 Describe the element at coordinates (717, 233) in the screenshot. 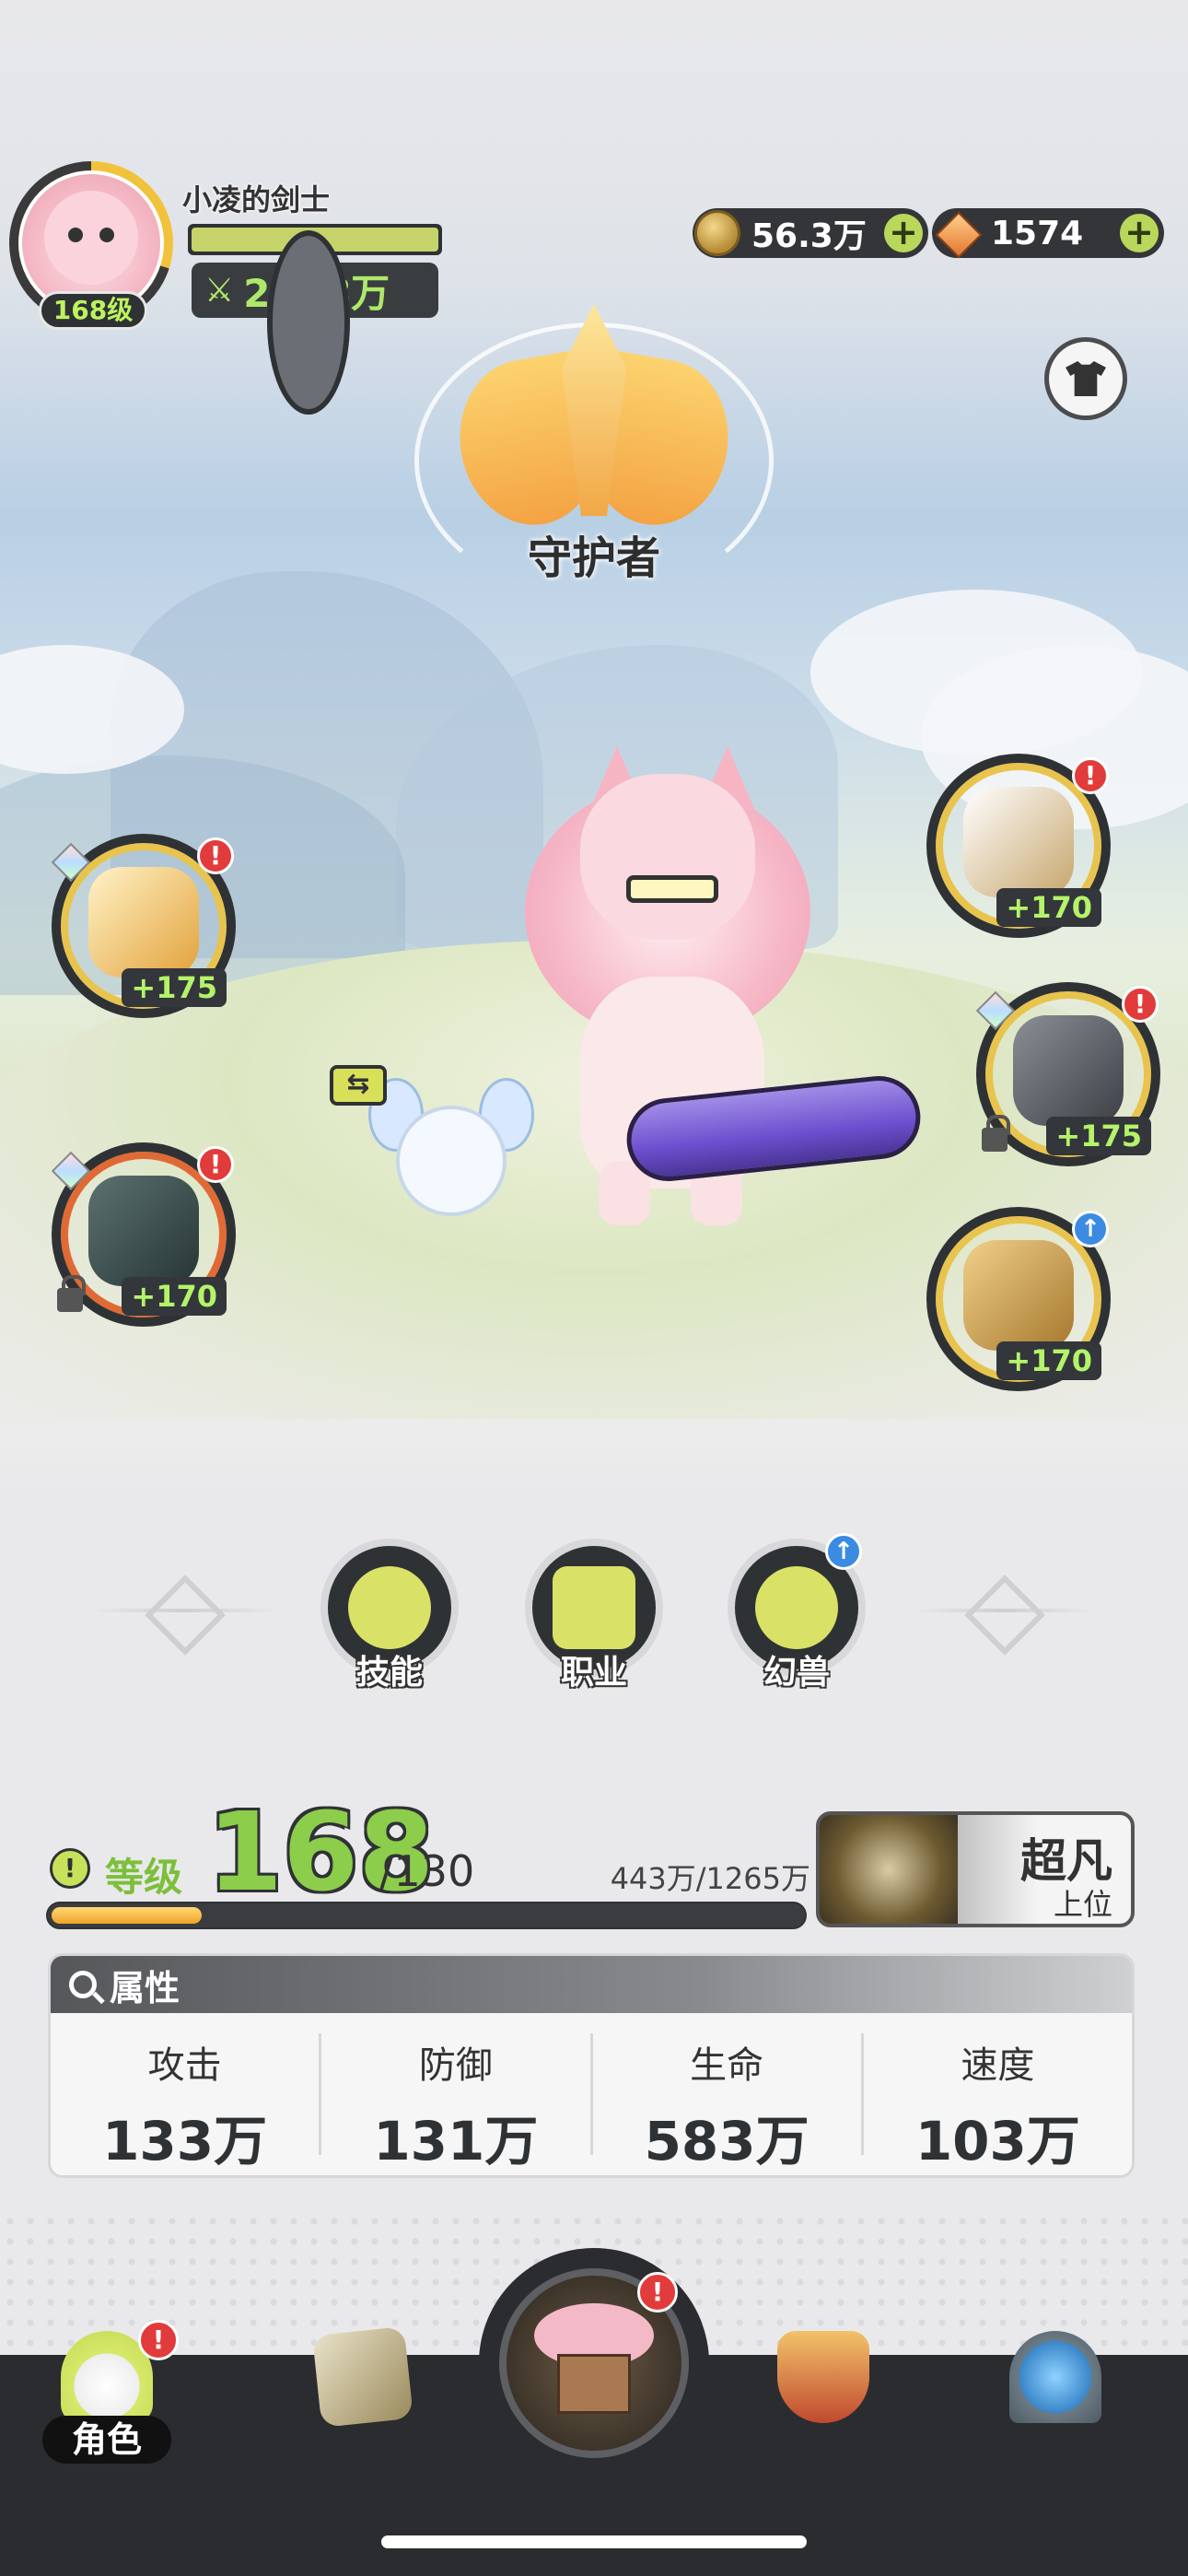

I see `coin-icon` at that location.